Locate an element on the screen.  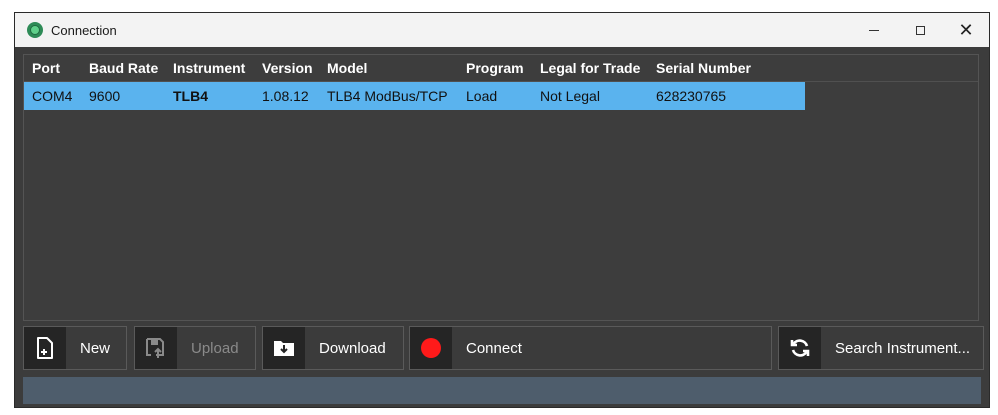
column-header-legal-for-trade: Legal for Trade is located at coordinates (590, 68).